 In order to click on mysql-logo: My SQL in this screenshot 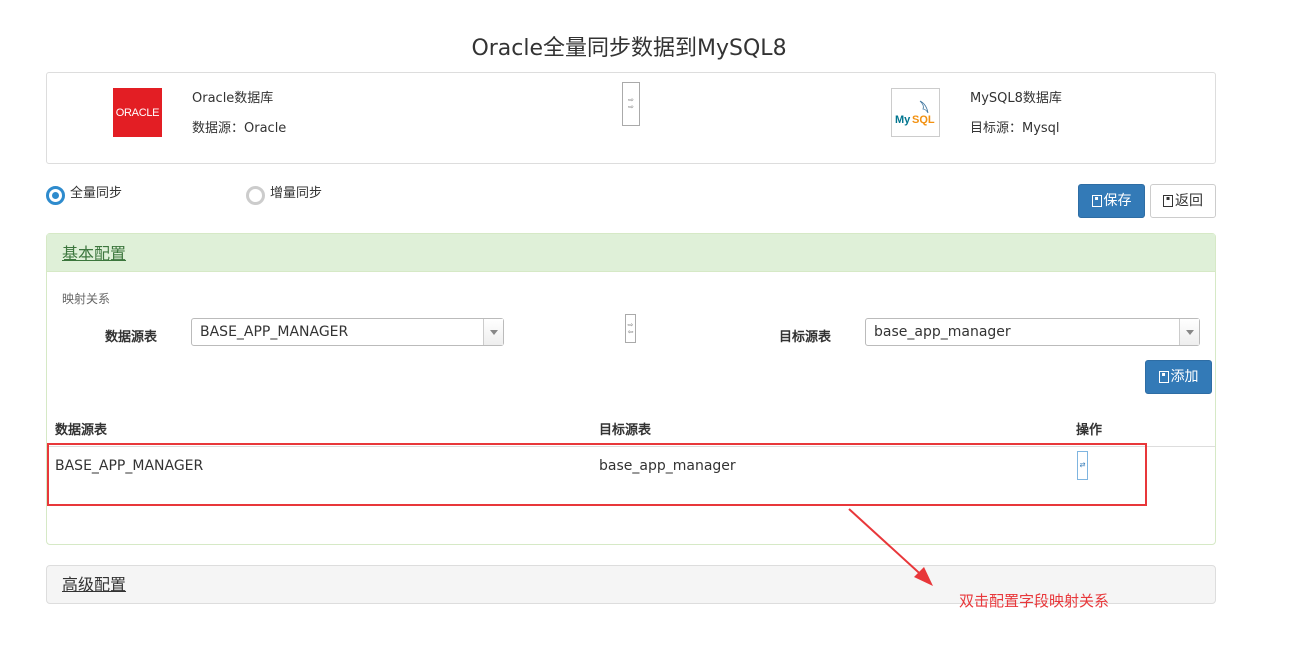, I will do `click(915, 112)`.